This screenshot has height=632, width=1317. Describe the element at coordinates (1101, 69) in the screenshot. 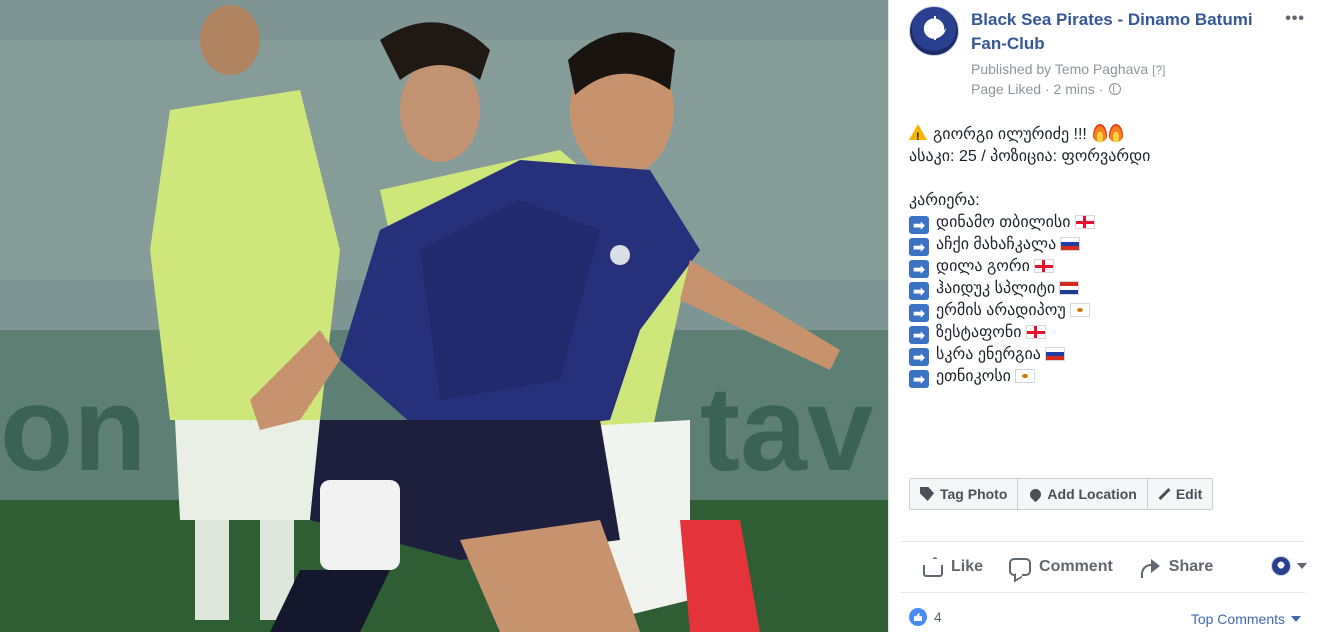

I see `publisher-name: Temo Paghava` at that location.